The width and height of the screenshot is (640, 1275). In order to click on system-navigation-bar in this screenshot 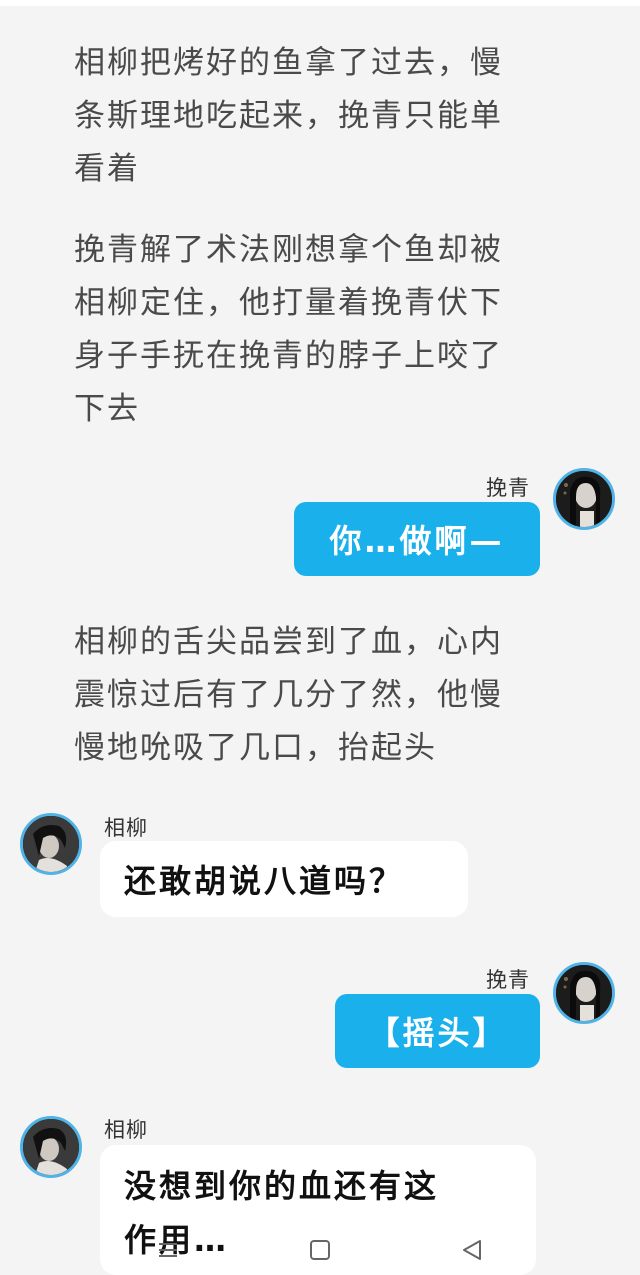, I will do `click(320, 1248)`.